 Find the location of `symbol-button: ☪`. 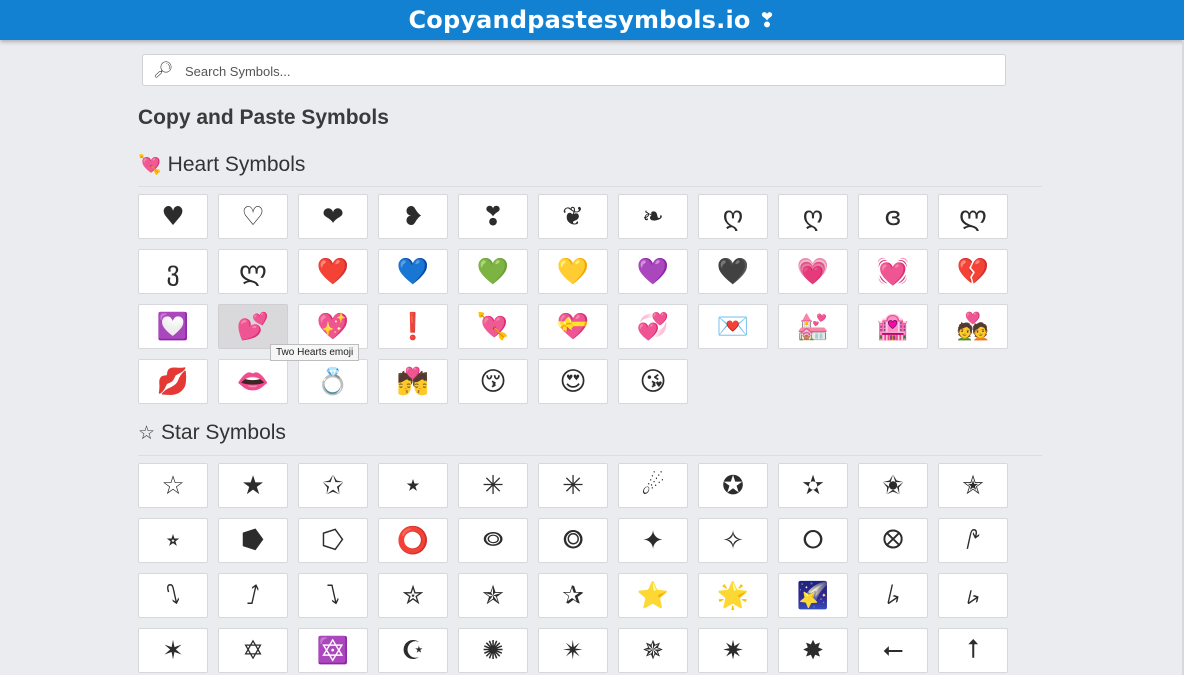

symbol-button: ☪ is located at coordinates (413, 650).